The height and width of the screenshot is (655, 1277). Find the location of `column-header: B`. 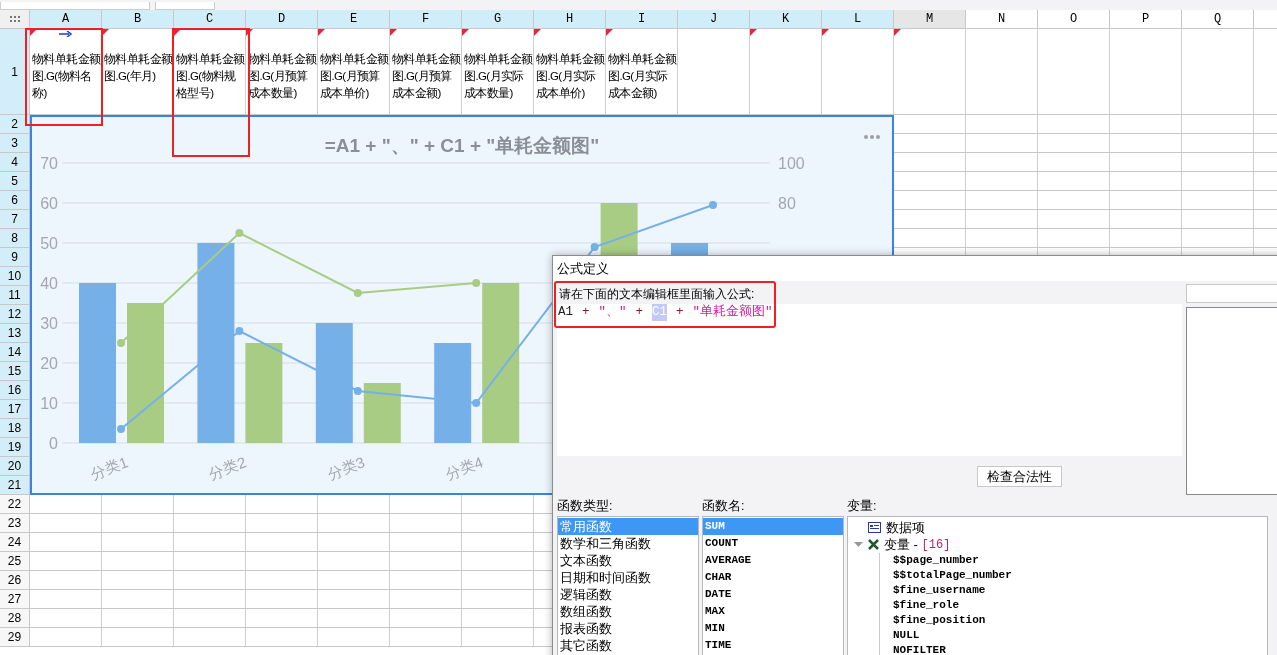

column-header: B is located at coordinates (138, 19).